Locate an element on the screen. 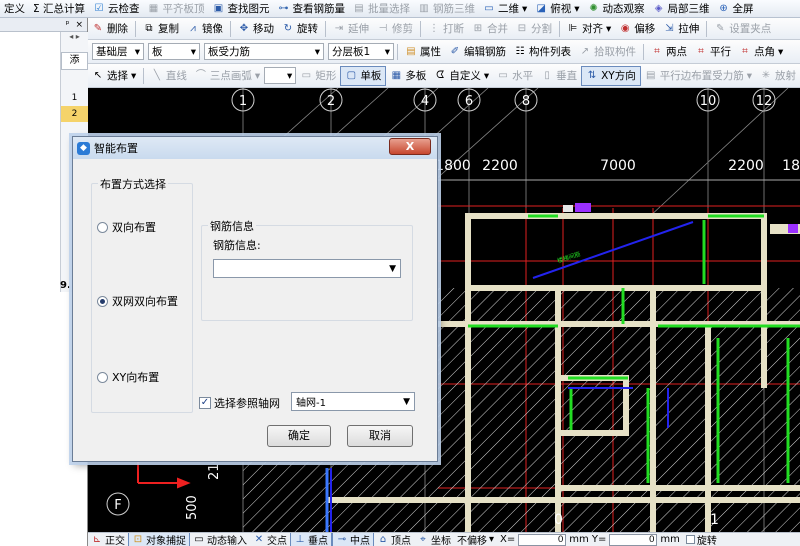  rebar-3d-icon: ▥ is located at coordinates (424, 8).